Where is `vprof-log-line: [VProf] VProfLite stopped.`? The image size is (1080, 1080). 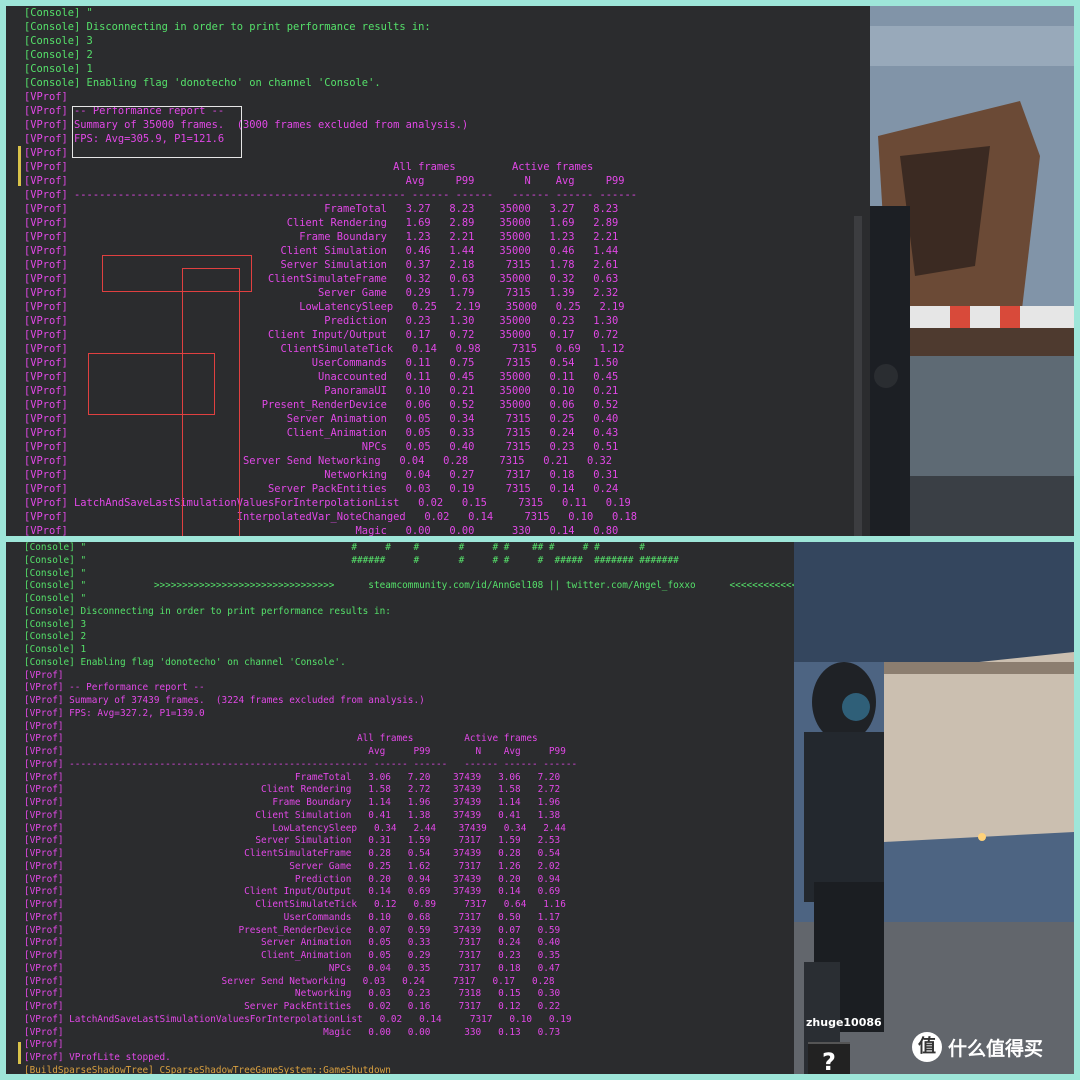 vprof-log-line: [VProf] VProfLite stopped. is located at coordinates (97, 1057).